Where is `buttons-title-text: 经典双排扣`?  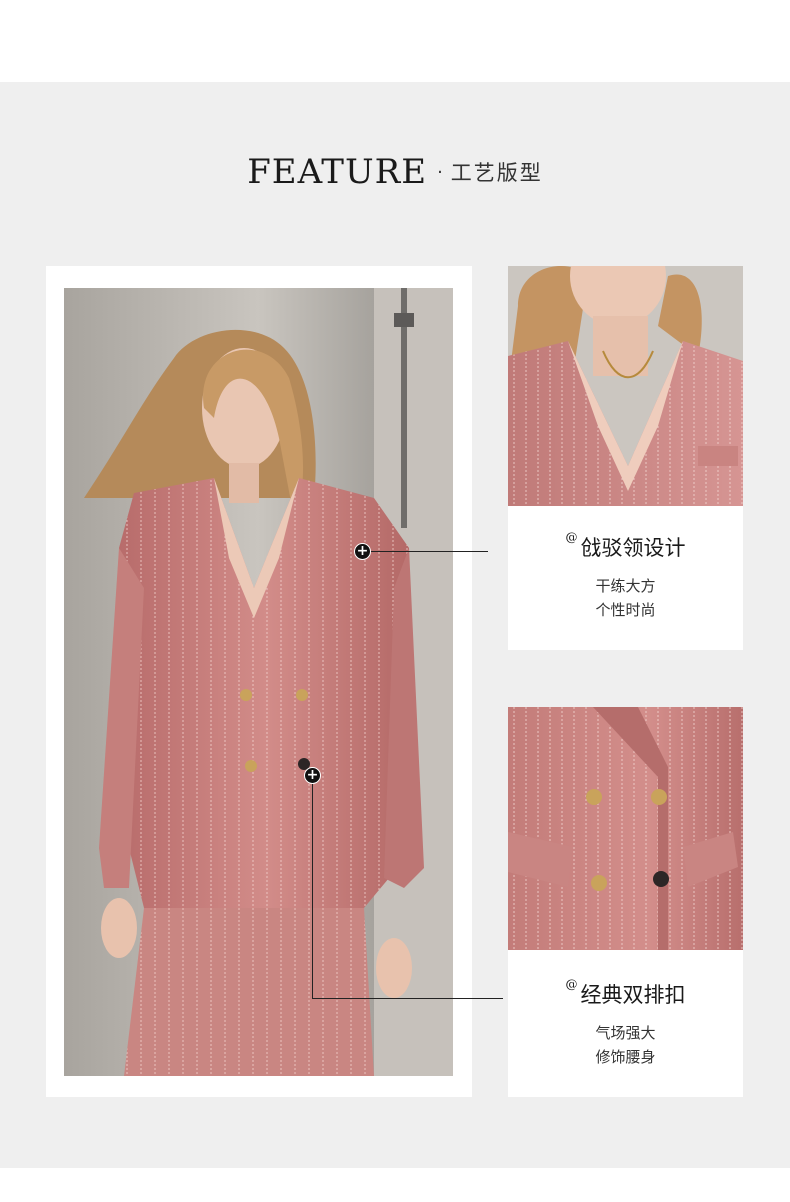 buttons-title-text: 经典双排扣 is located at coordinates (633, 995).